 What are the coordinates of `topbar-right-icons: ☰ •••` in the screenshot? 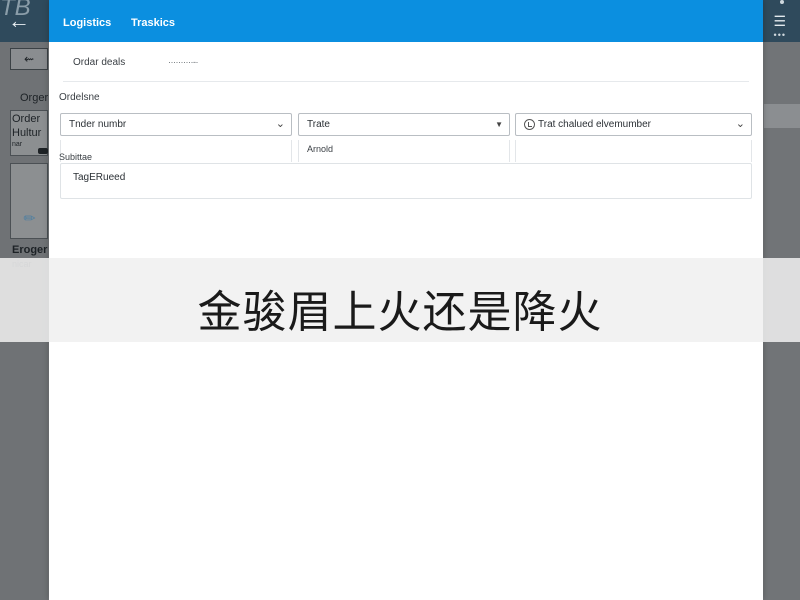 It's located at (778, 21).